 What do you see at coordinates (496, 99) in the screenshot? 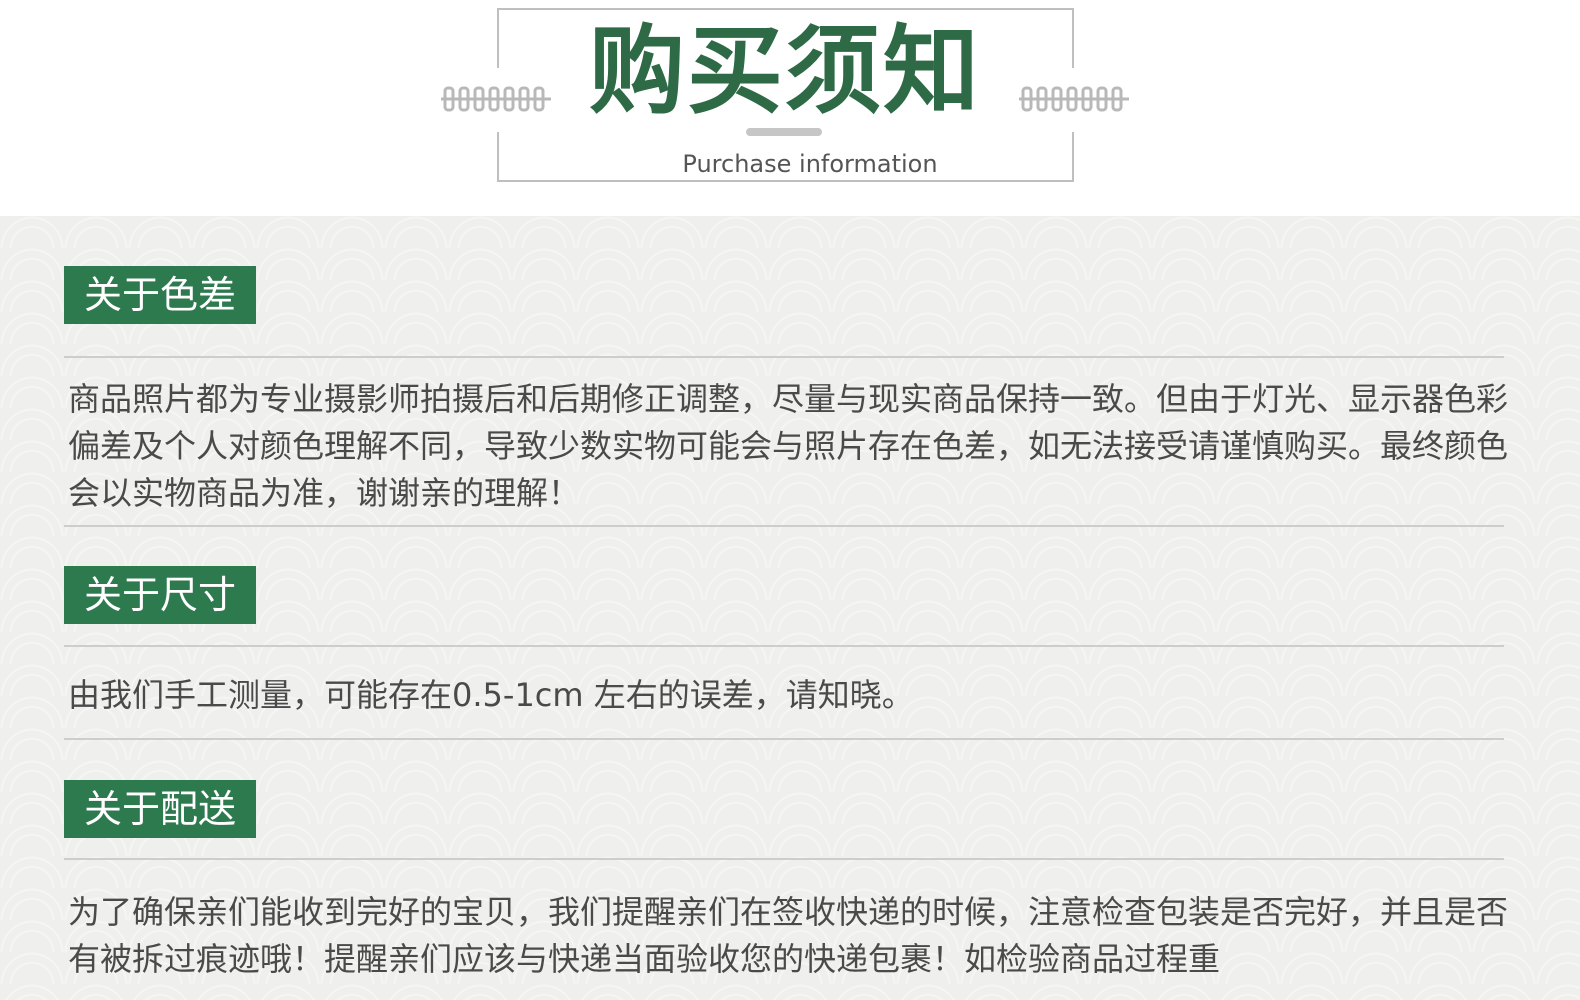
I see `spiral-coil-ornament-left-icon` at bounding box center [496, 99].